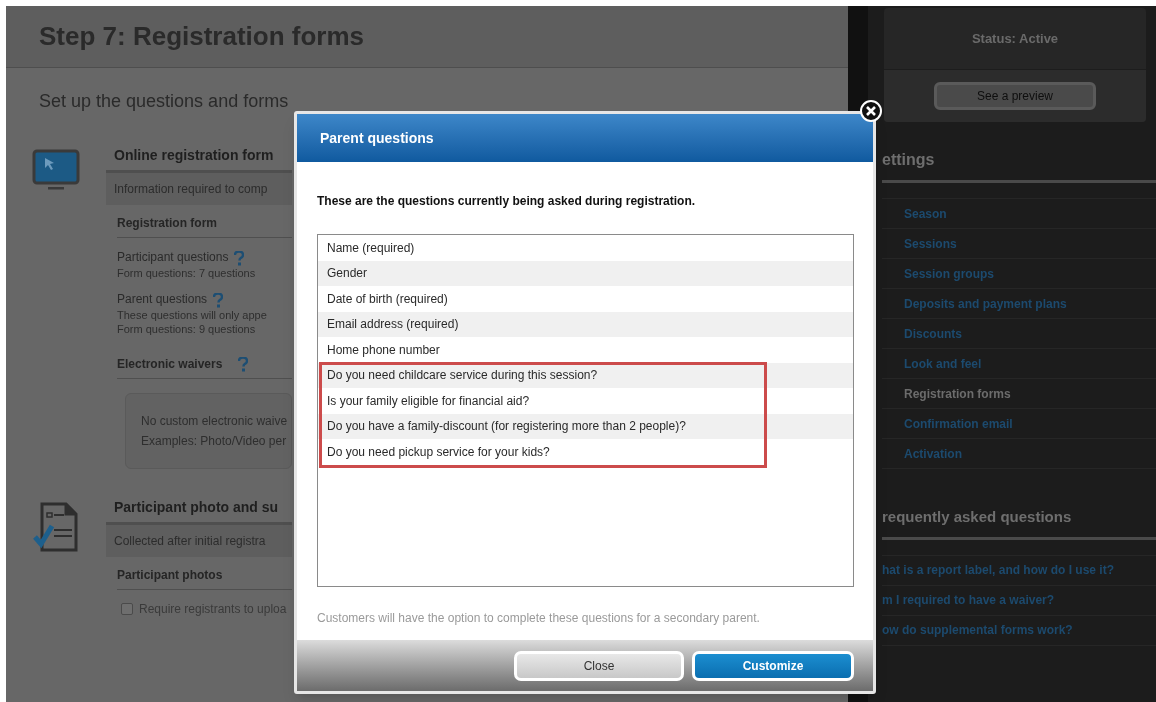  Describe the element at coordinates (585, 324) in the screenshot. I see `question-row: Email address (required)` at that location.